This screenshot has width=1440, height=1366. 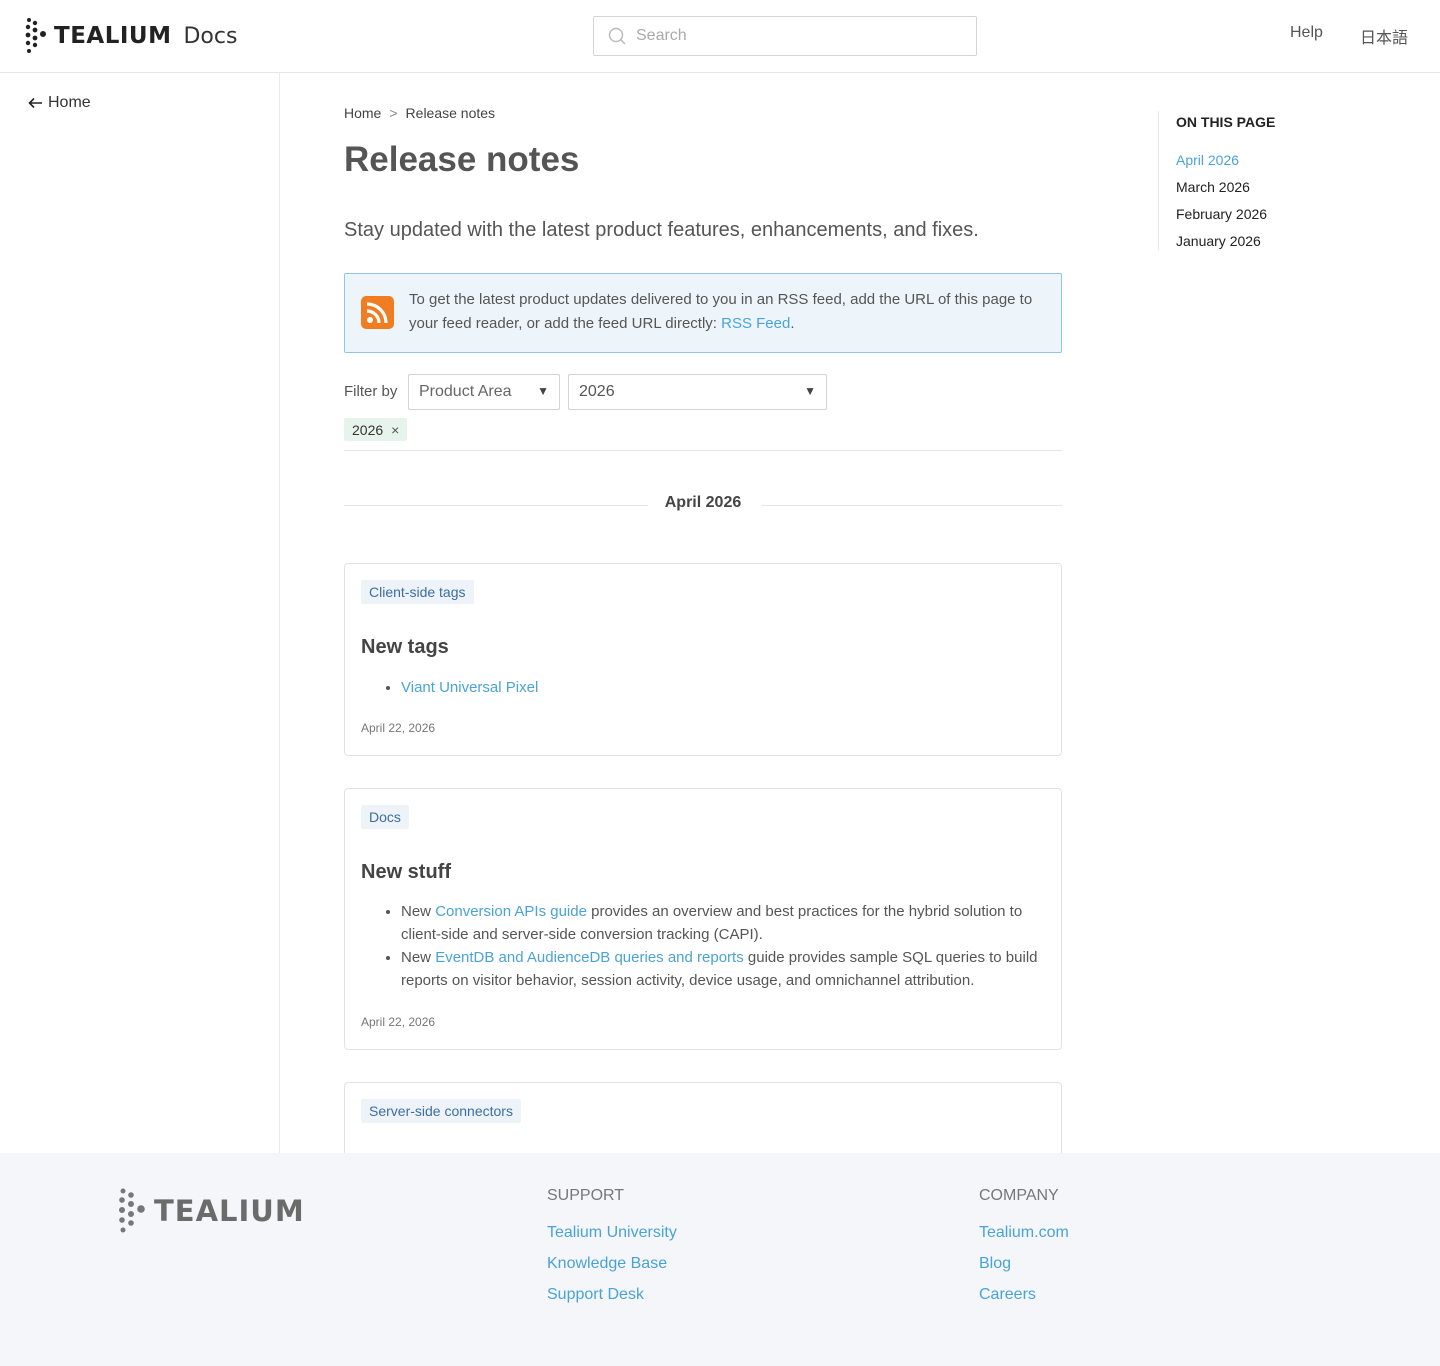 I want to click on search-icon, so click(x=617, y=36).